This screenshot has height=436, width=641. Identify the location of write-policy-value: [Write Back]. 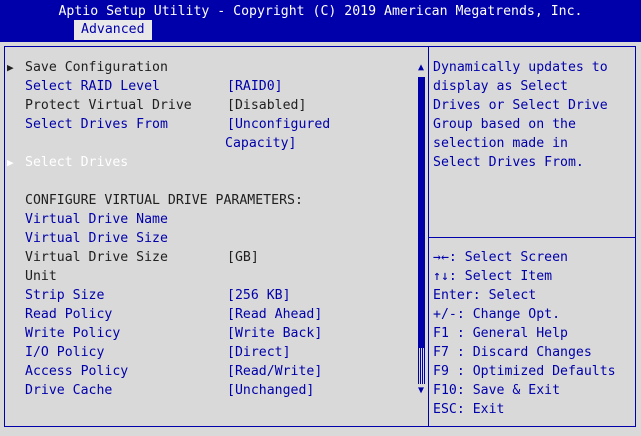
(274, 333).